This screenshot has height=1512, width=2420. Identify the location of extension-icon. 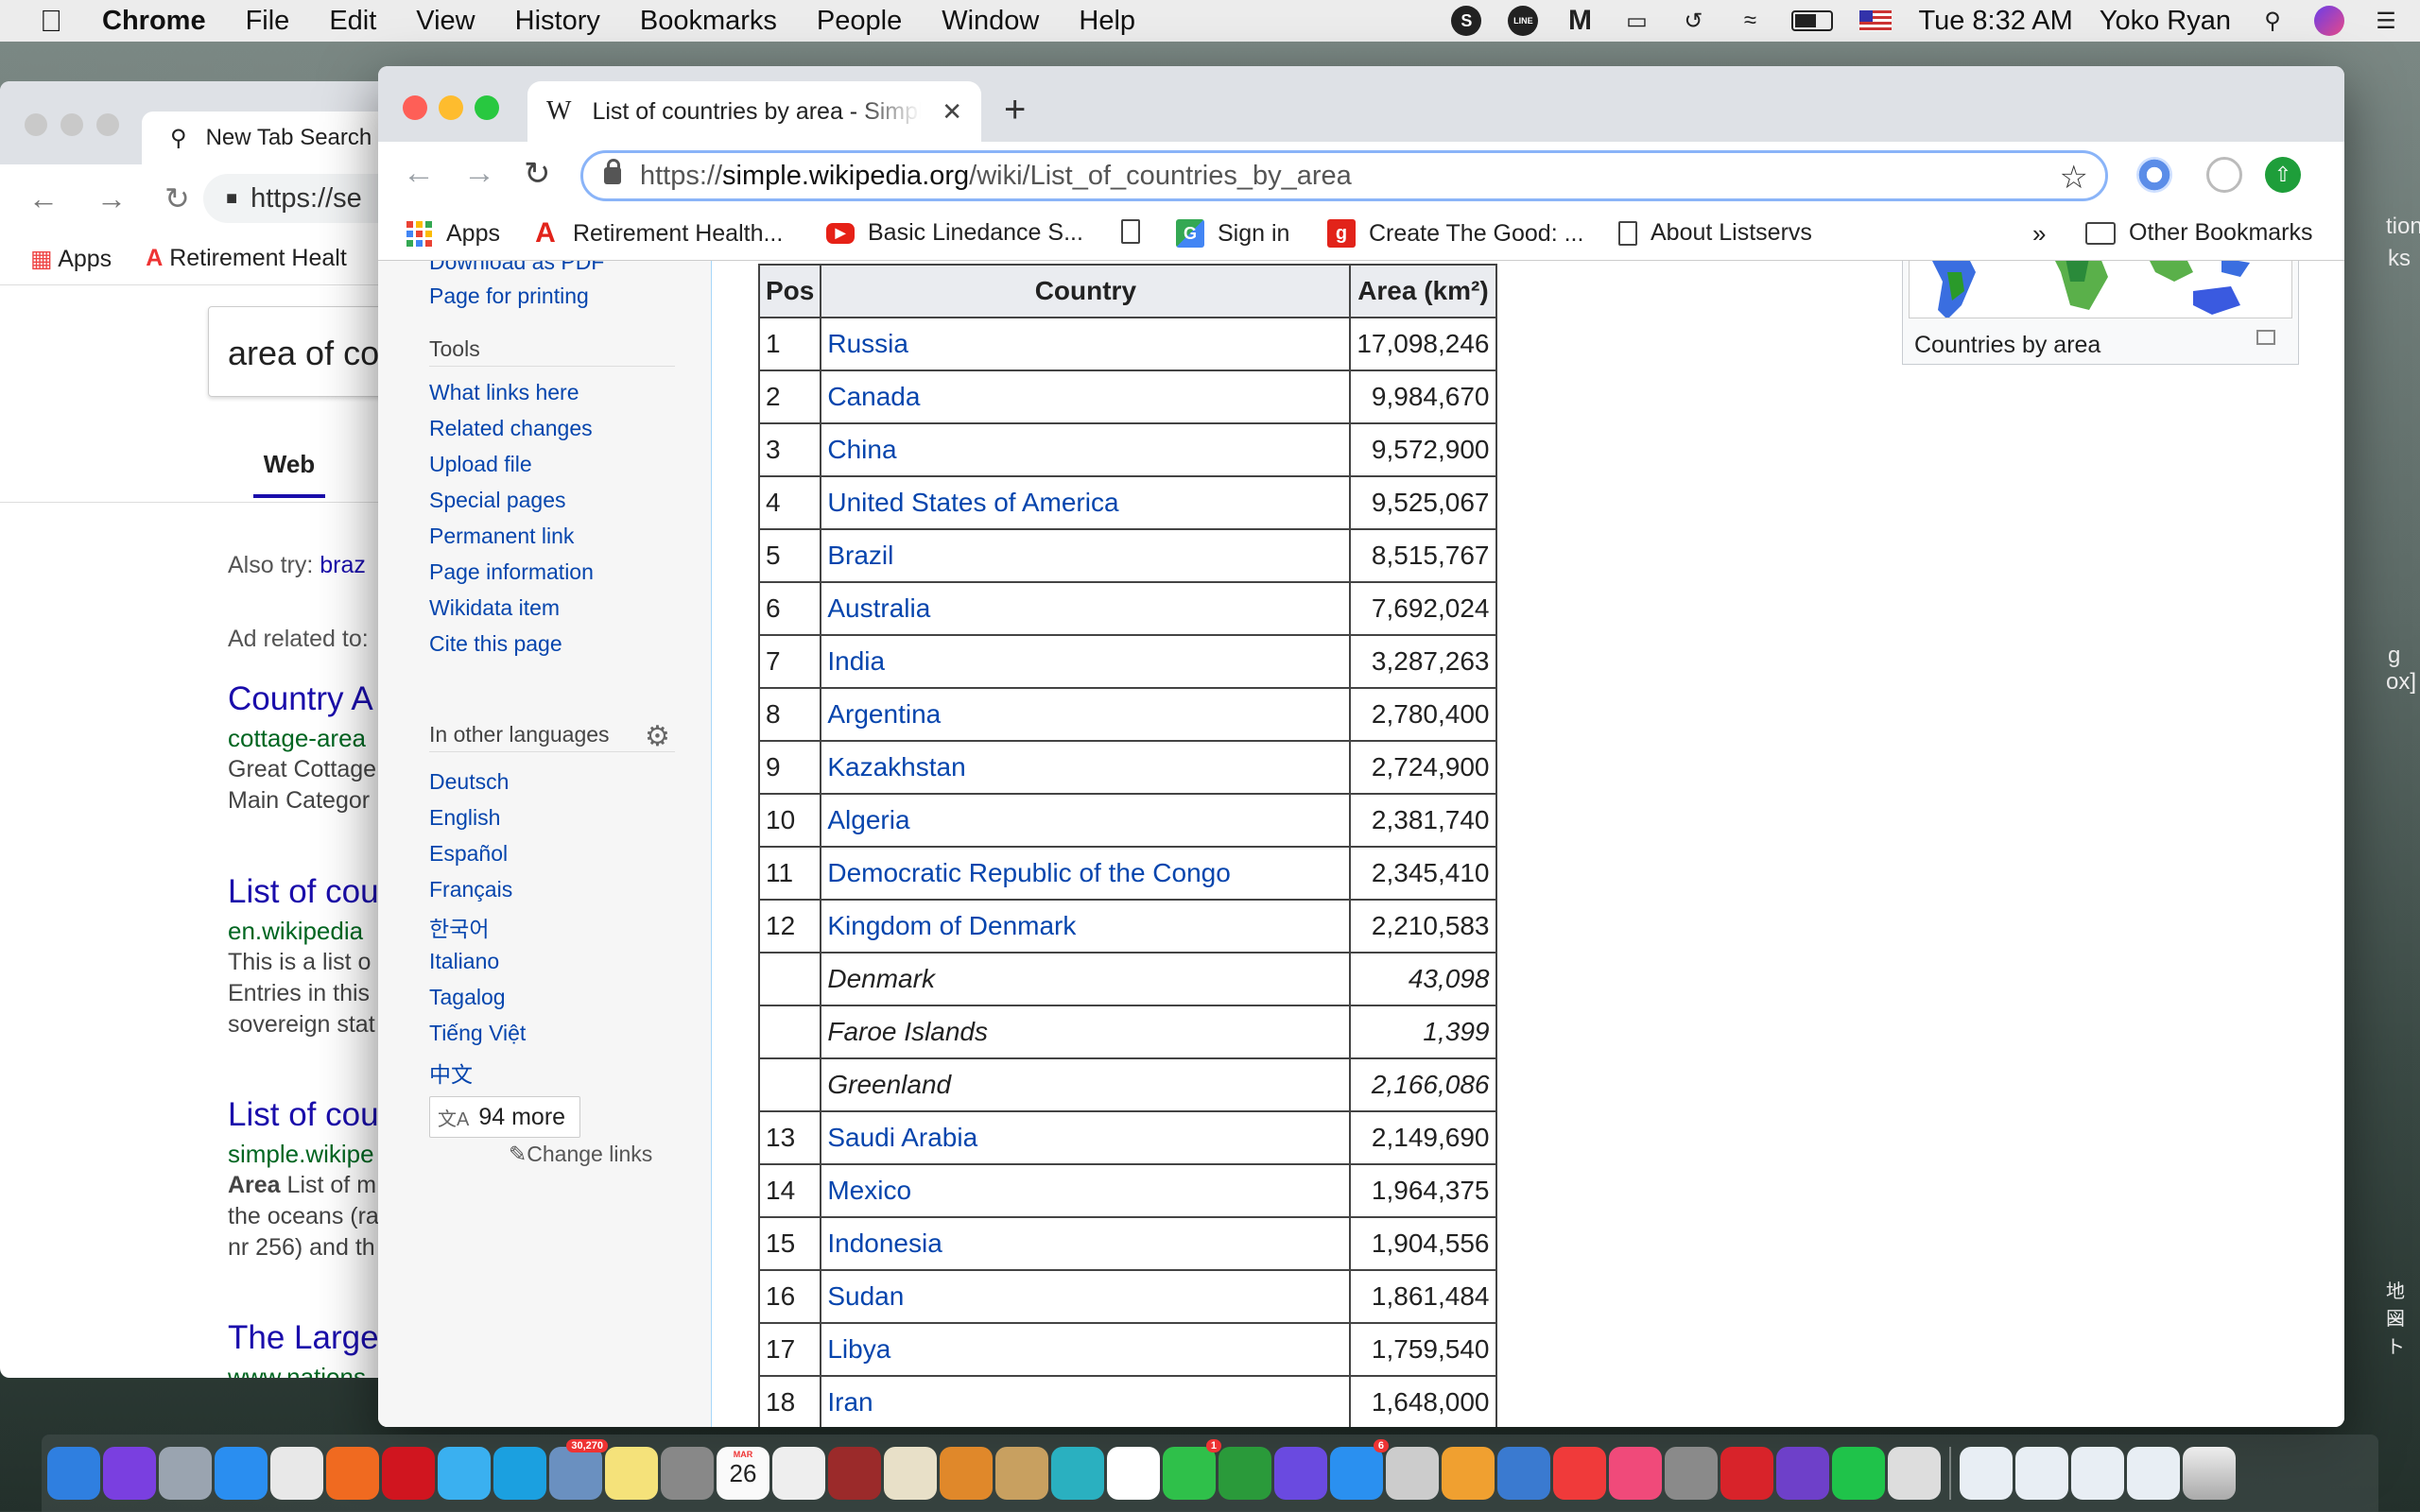
(2154, 175).